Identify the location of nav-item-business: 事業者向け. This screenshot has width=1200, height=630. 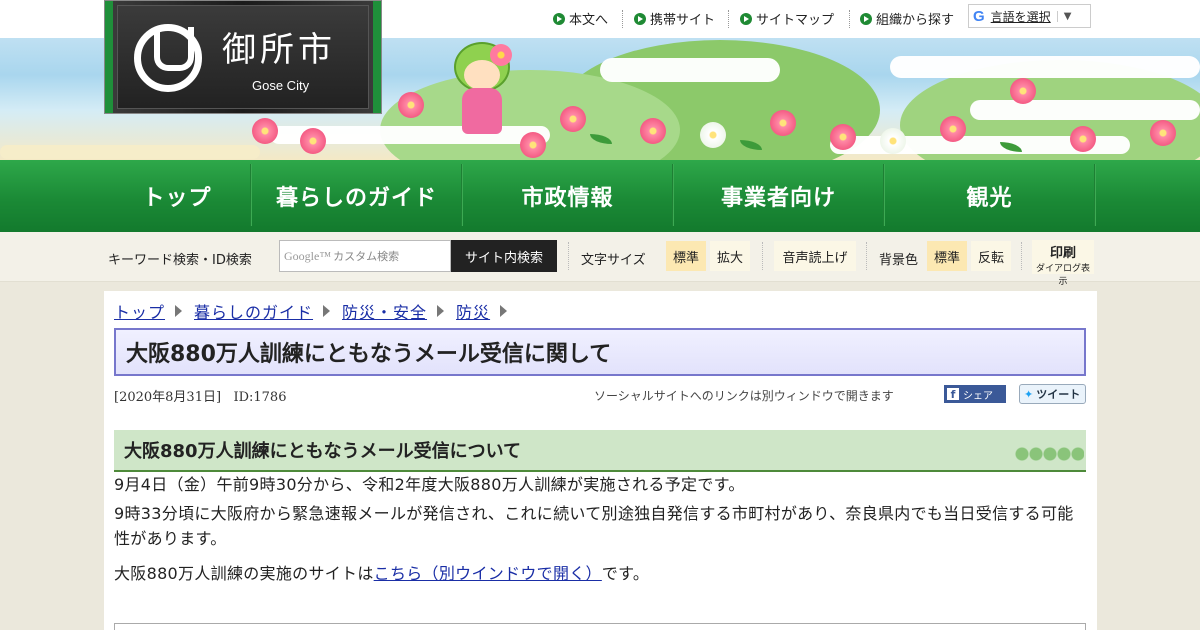
(778, 196).